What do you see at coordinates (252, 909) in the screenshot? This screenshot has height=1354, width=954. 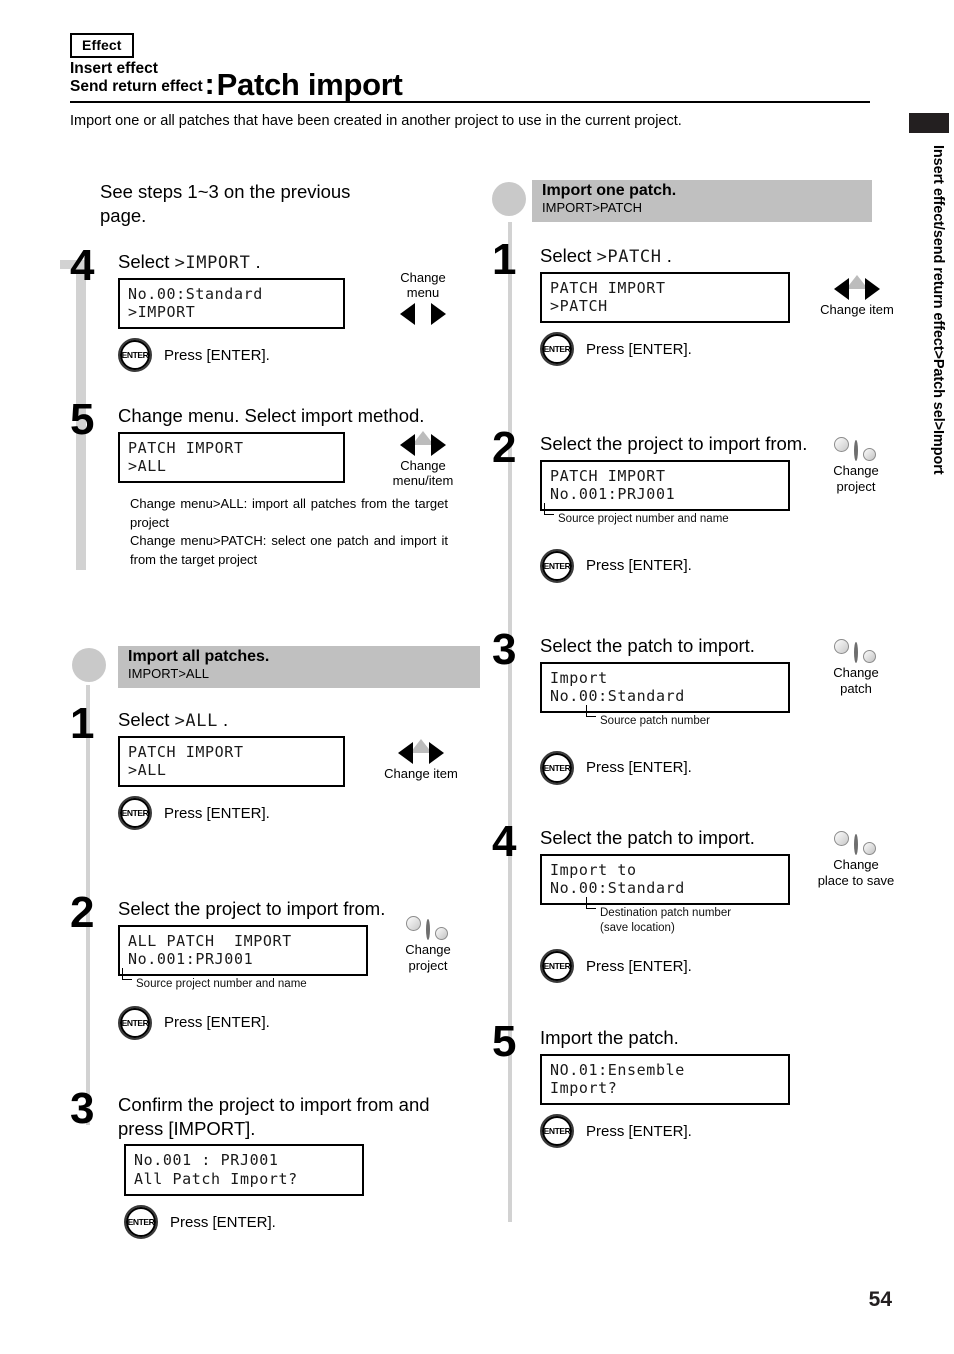 I see `step-instruction: Select the project to import from.` at bounding box center [252, 909].